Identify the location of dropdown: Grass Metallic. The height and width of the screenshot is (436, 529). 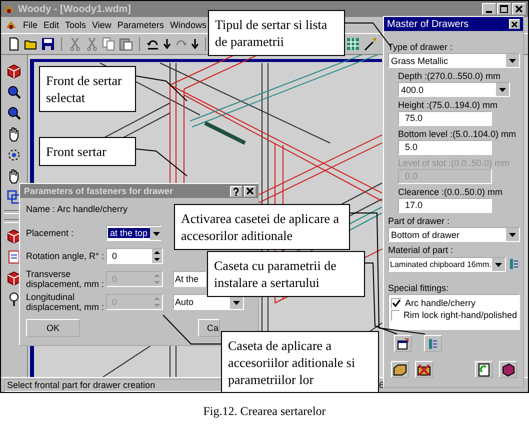
(454, 60).